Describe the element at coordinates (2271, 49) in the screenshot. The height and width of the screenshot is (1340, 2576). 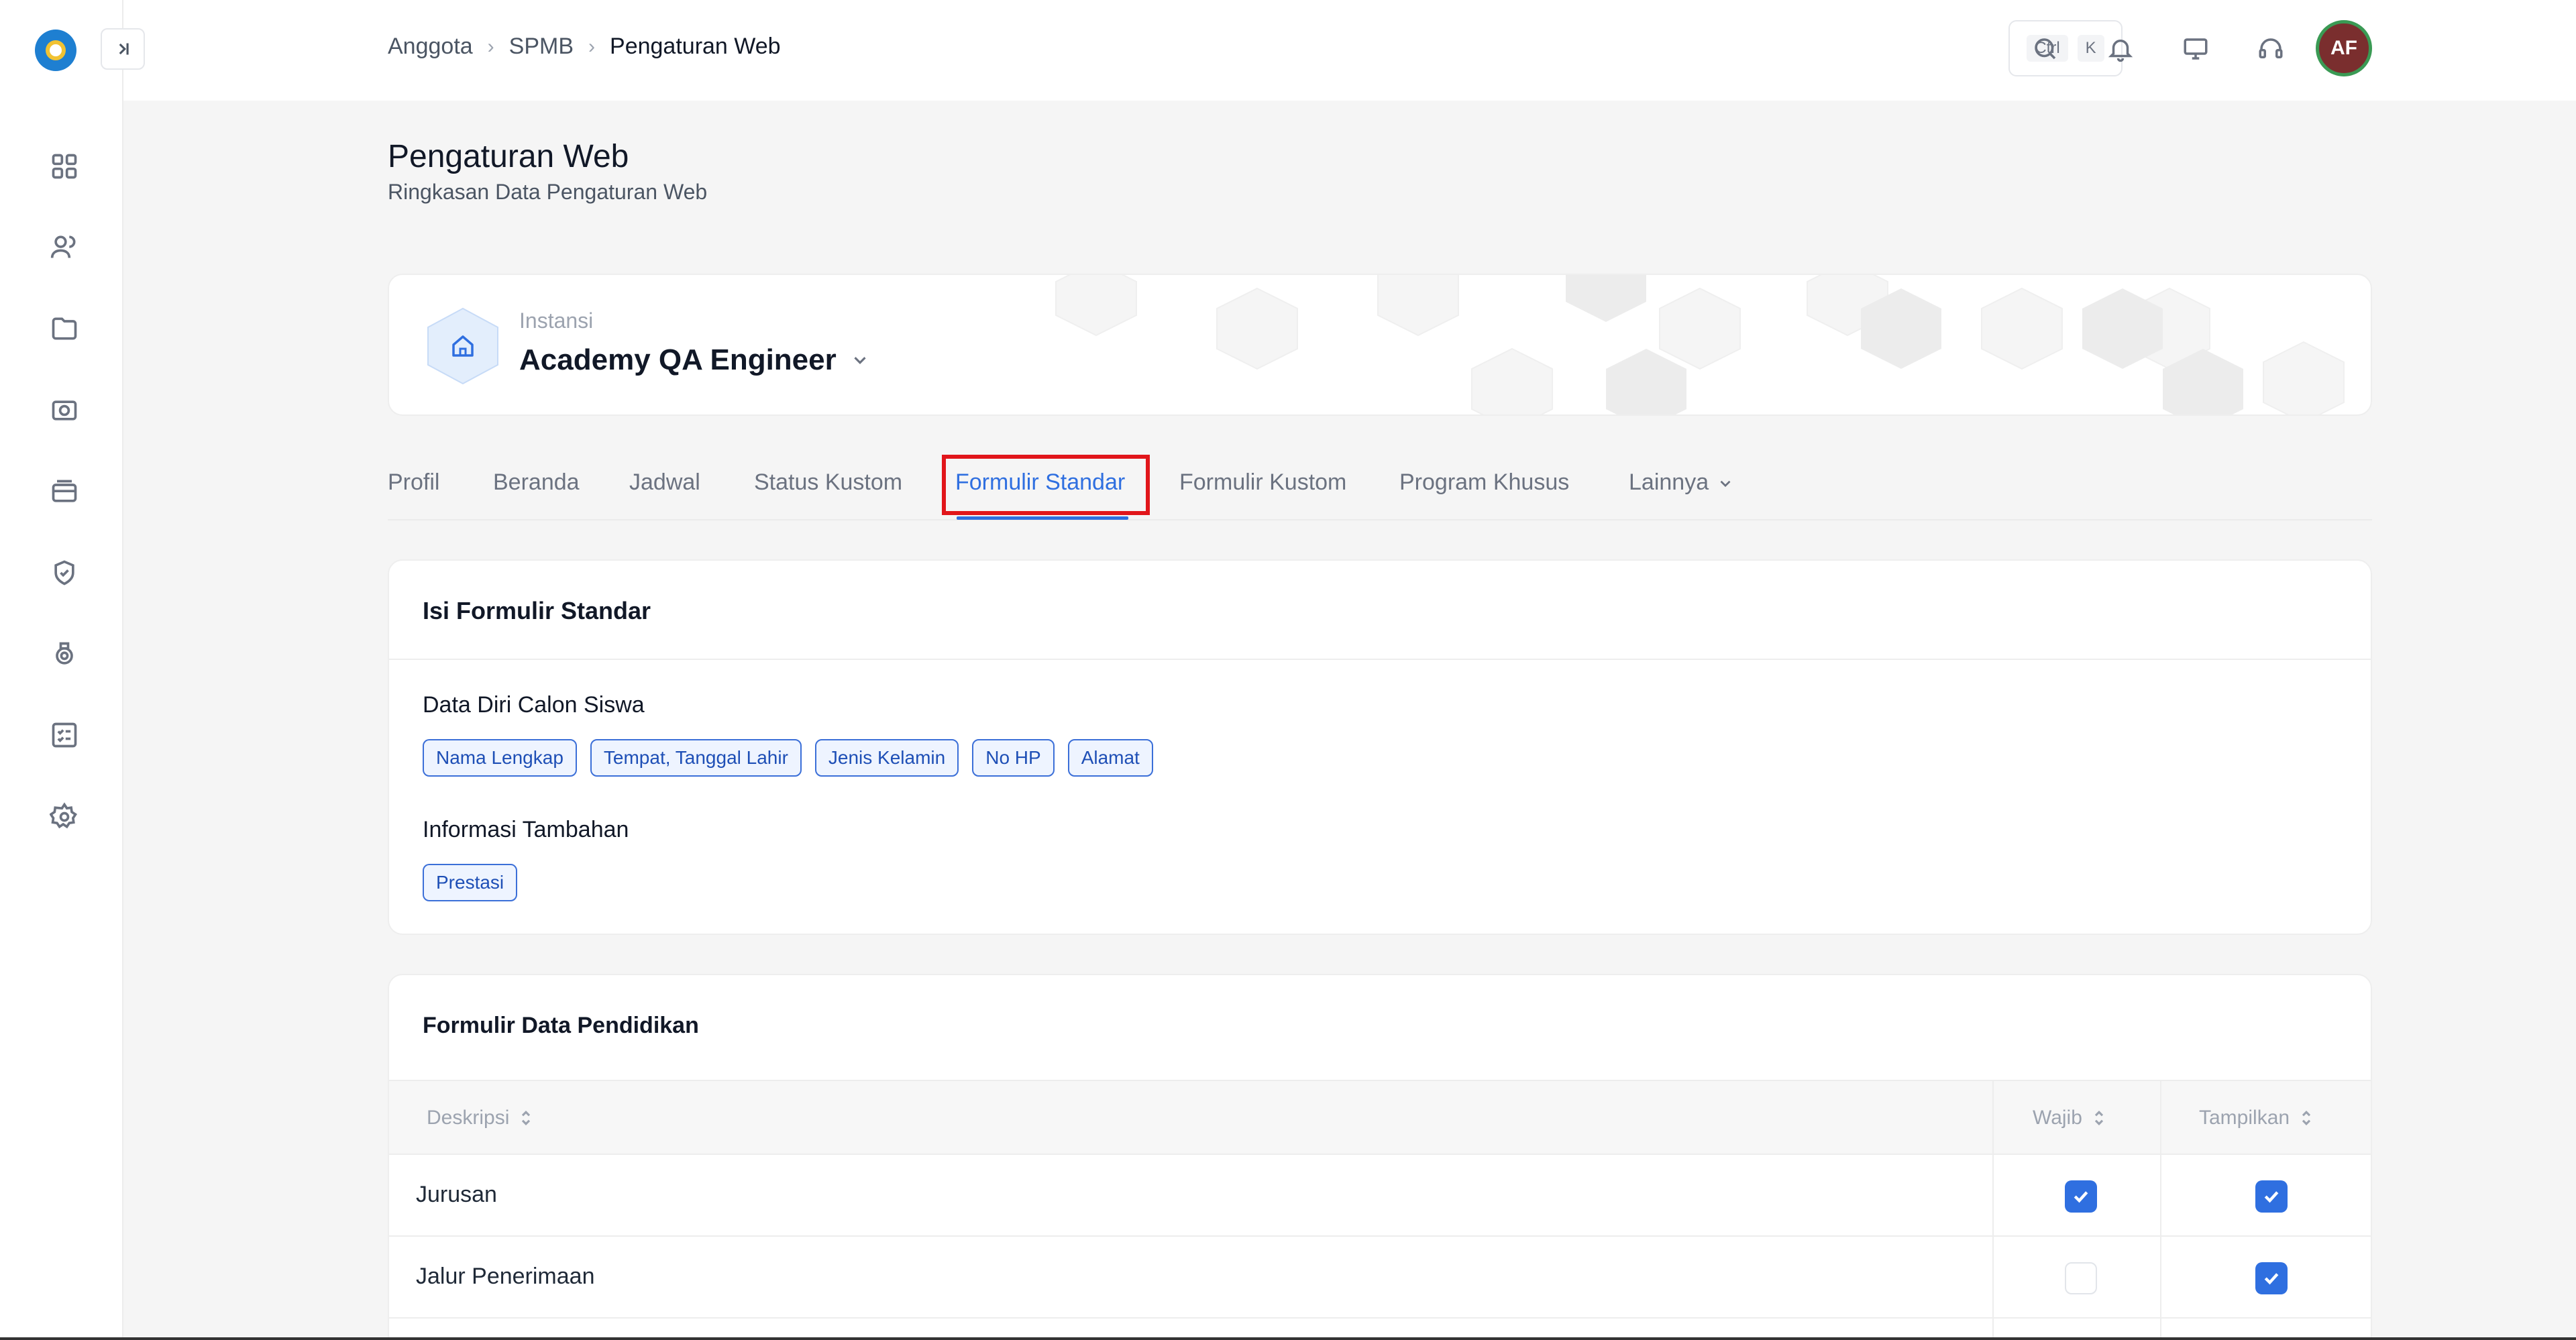
I see `headset-icon` at that location.